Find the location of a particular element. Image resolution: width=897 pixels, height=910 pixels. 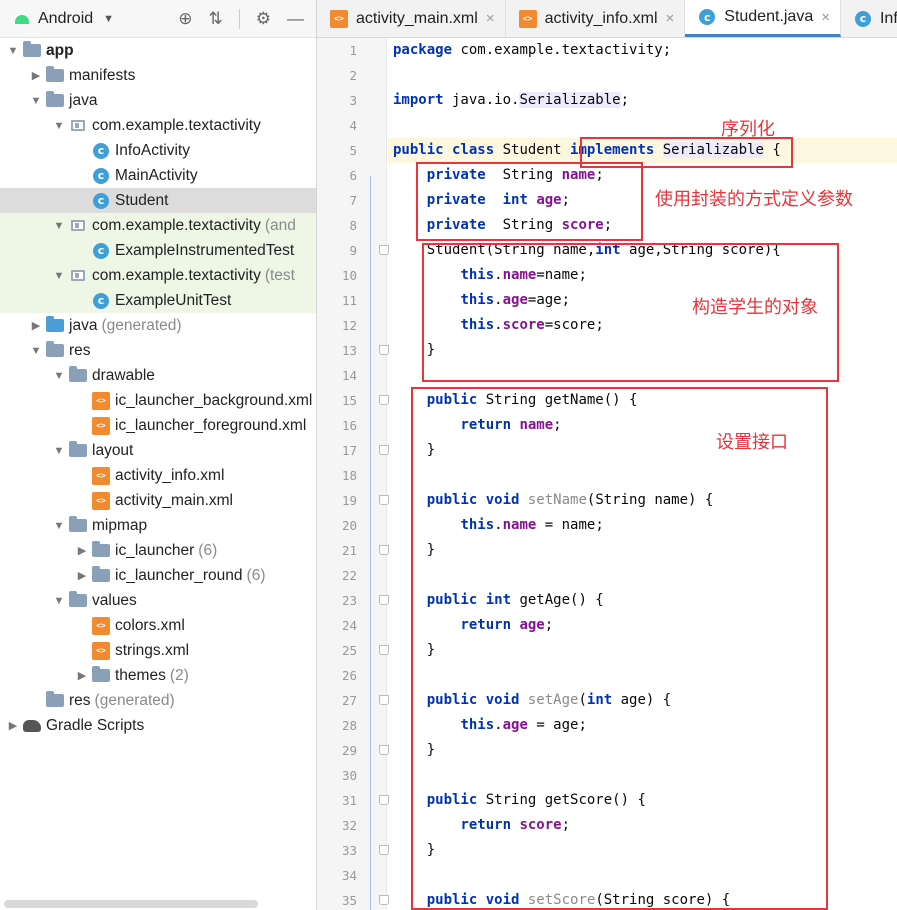

code-line: this.name=name; is located at coordinates (642, 275).